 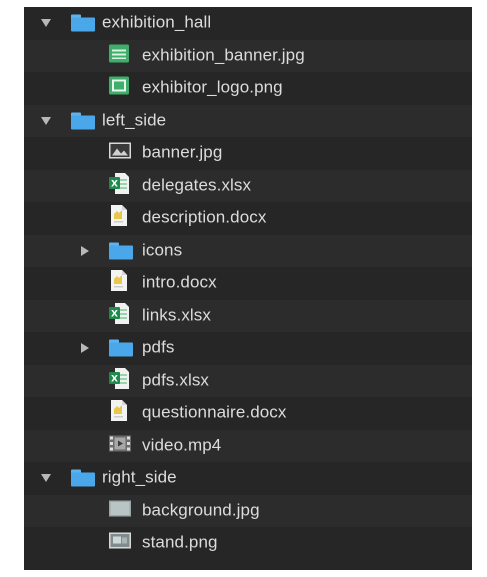 I want to click on item-label: icons, so click(x=162, y=250).